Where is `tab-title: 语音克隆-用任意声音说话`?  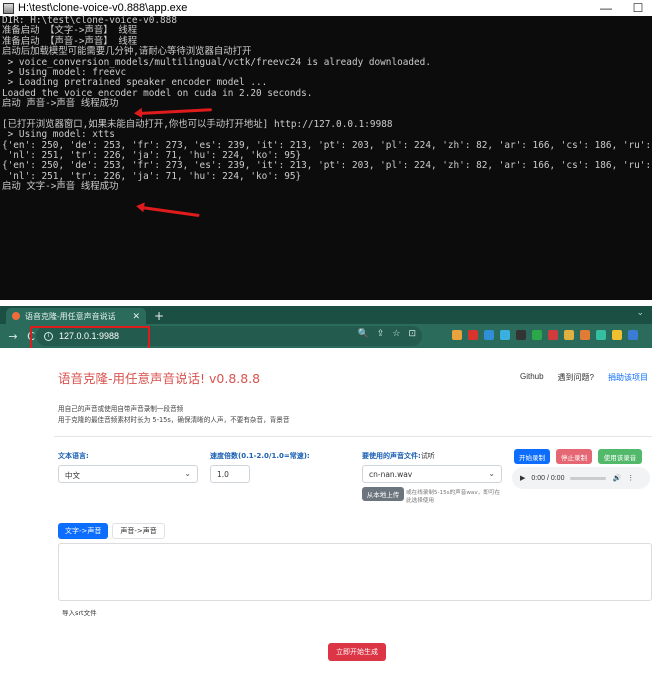 tab-title: 语音克隆-用任意声音说话 is located at coordinates (70, 316).